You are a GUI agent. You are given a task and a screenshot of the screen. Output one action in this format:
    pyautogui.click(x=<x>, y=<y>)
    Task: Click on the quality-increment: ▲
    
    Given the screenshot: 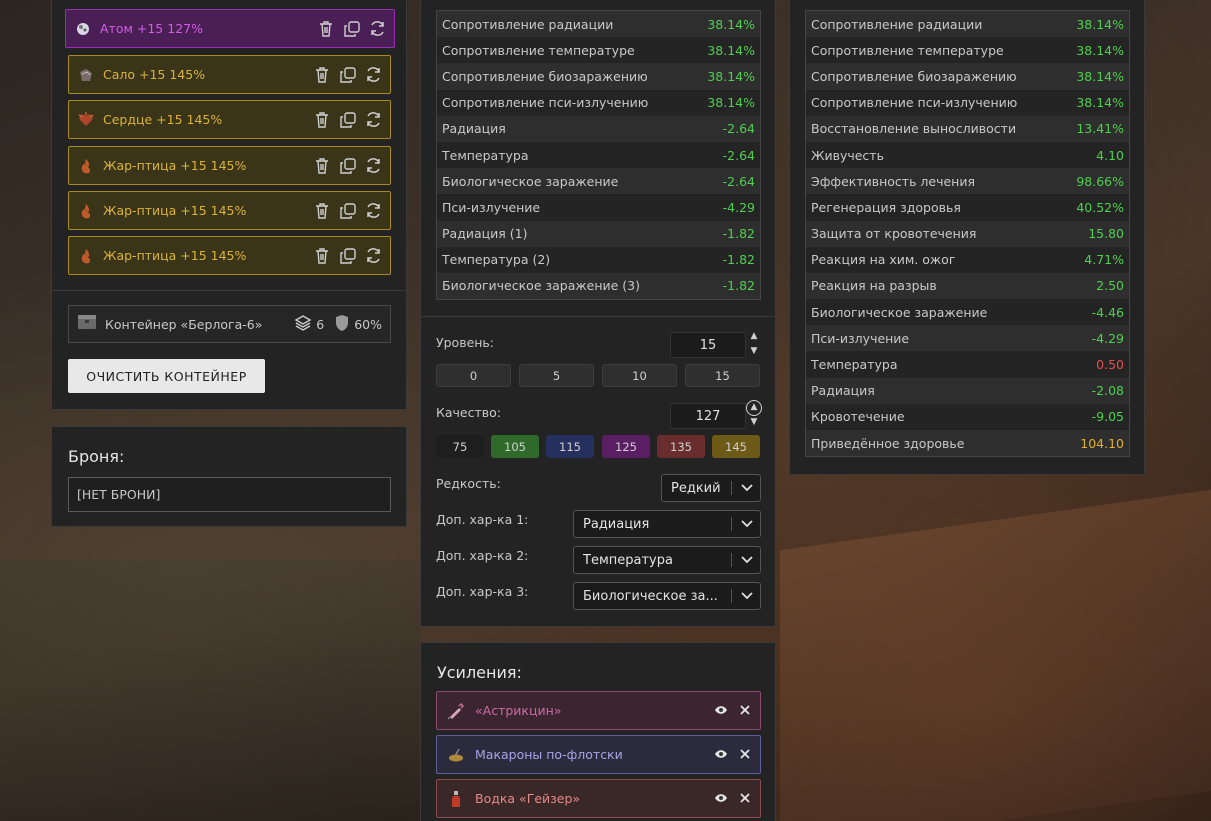 What is the action you would take?
    pyautogui.click(x=754, y=408)
    